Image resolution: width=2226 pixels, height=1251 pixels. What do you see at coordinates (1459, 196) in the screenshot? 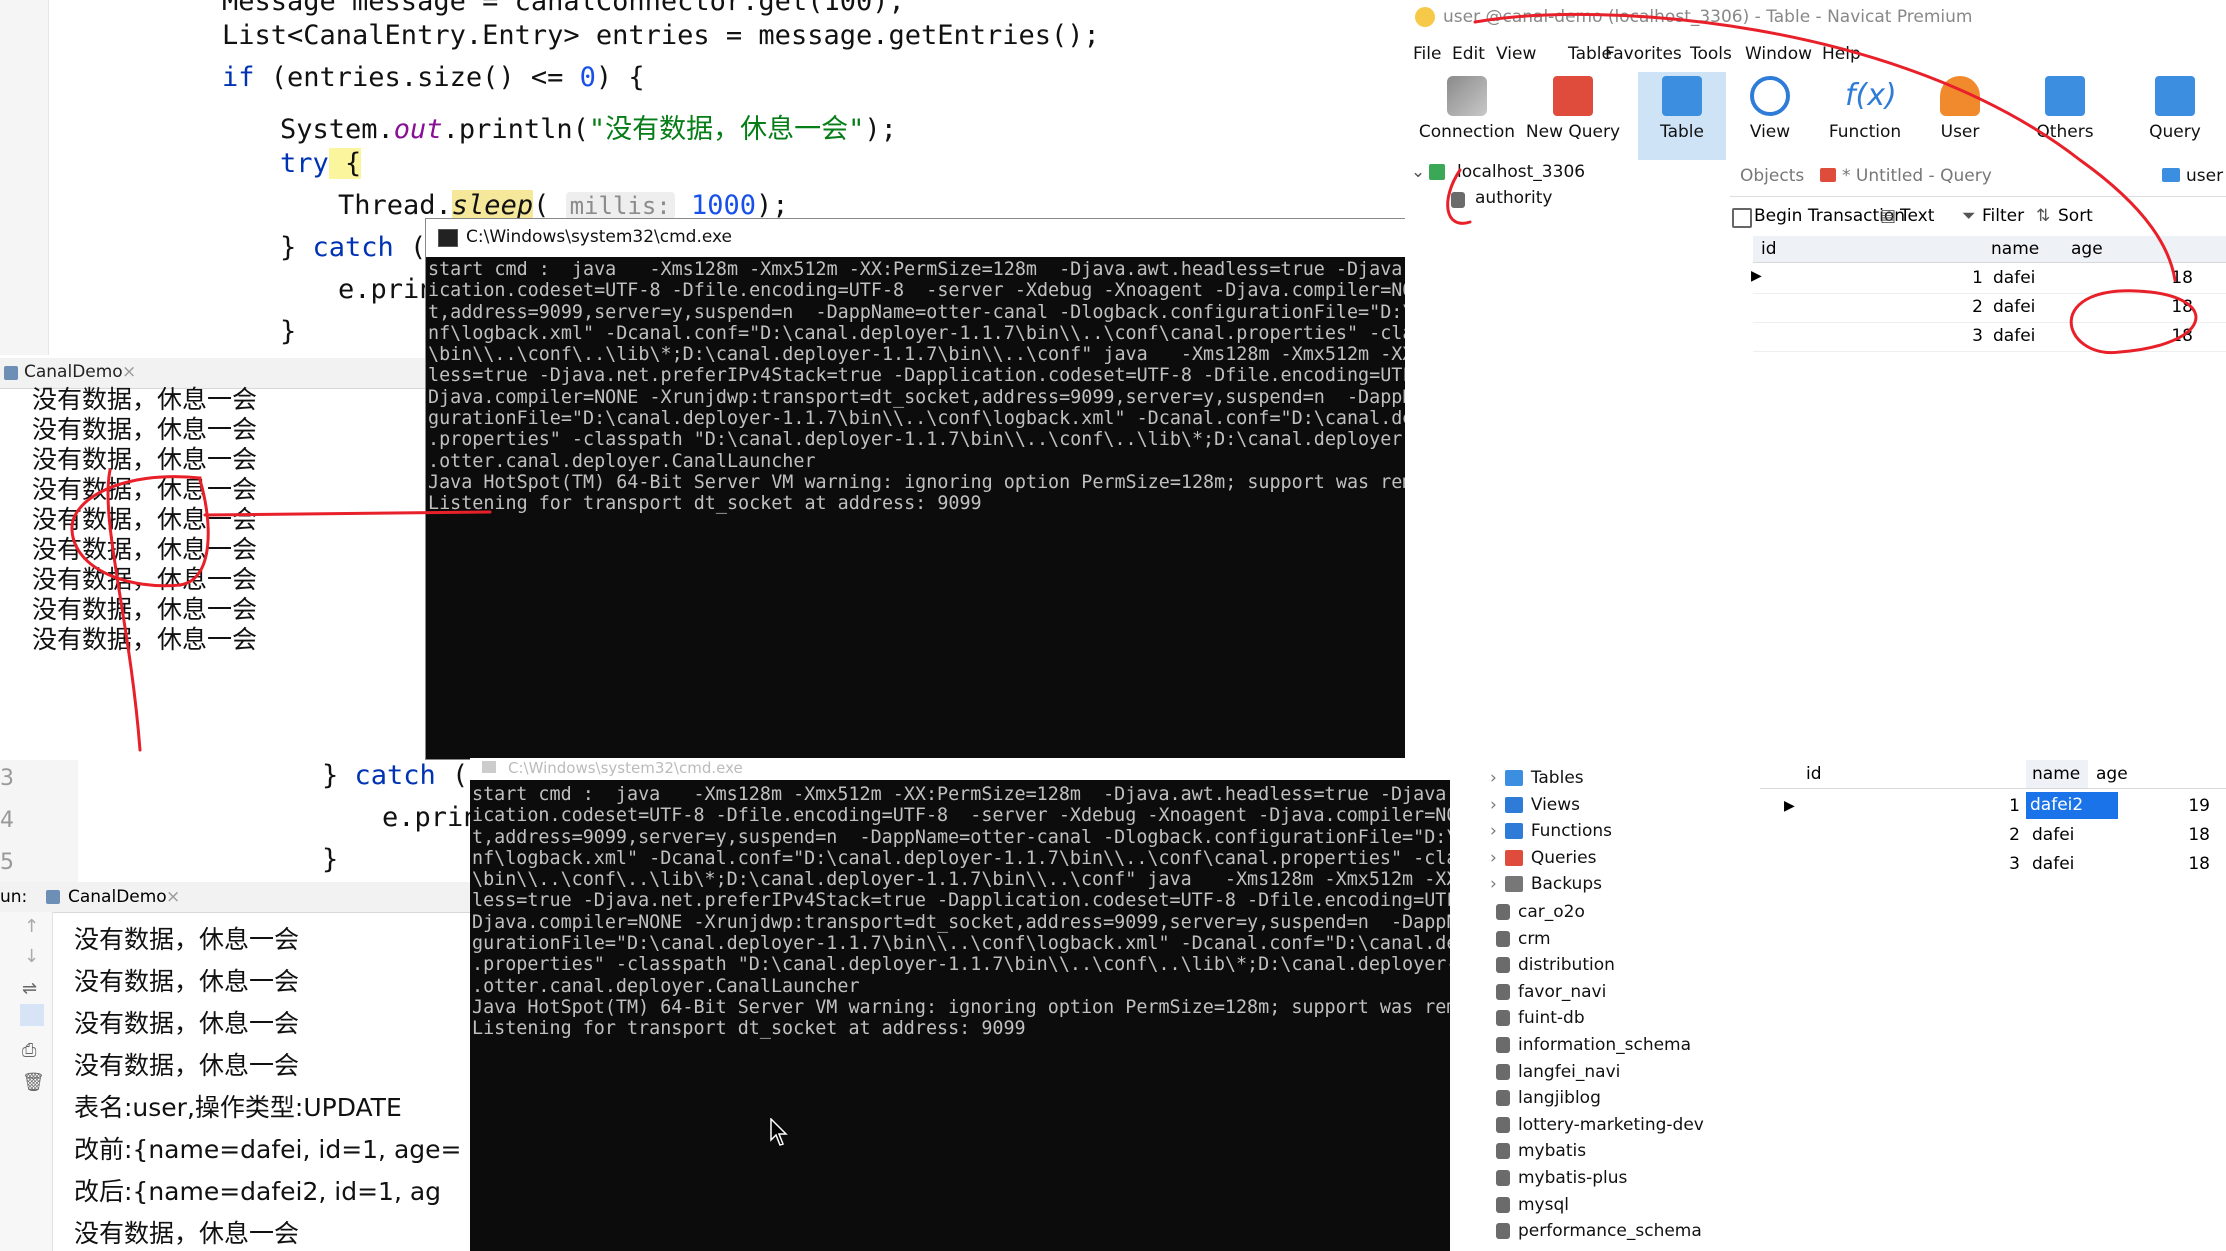
I see `annotation-hook-tree` at bounding box center [1459, 196].